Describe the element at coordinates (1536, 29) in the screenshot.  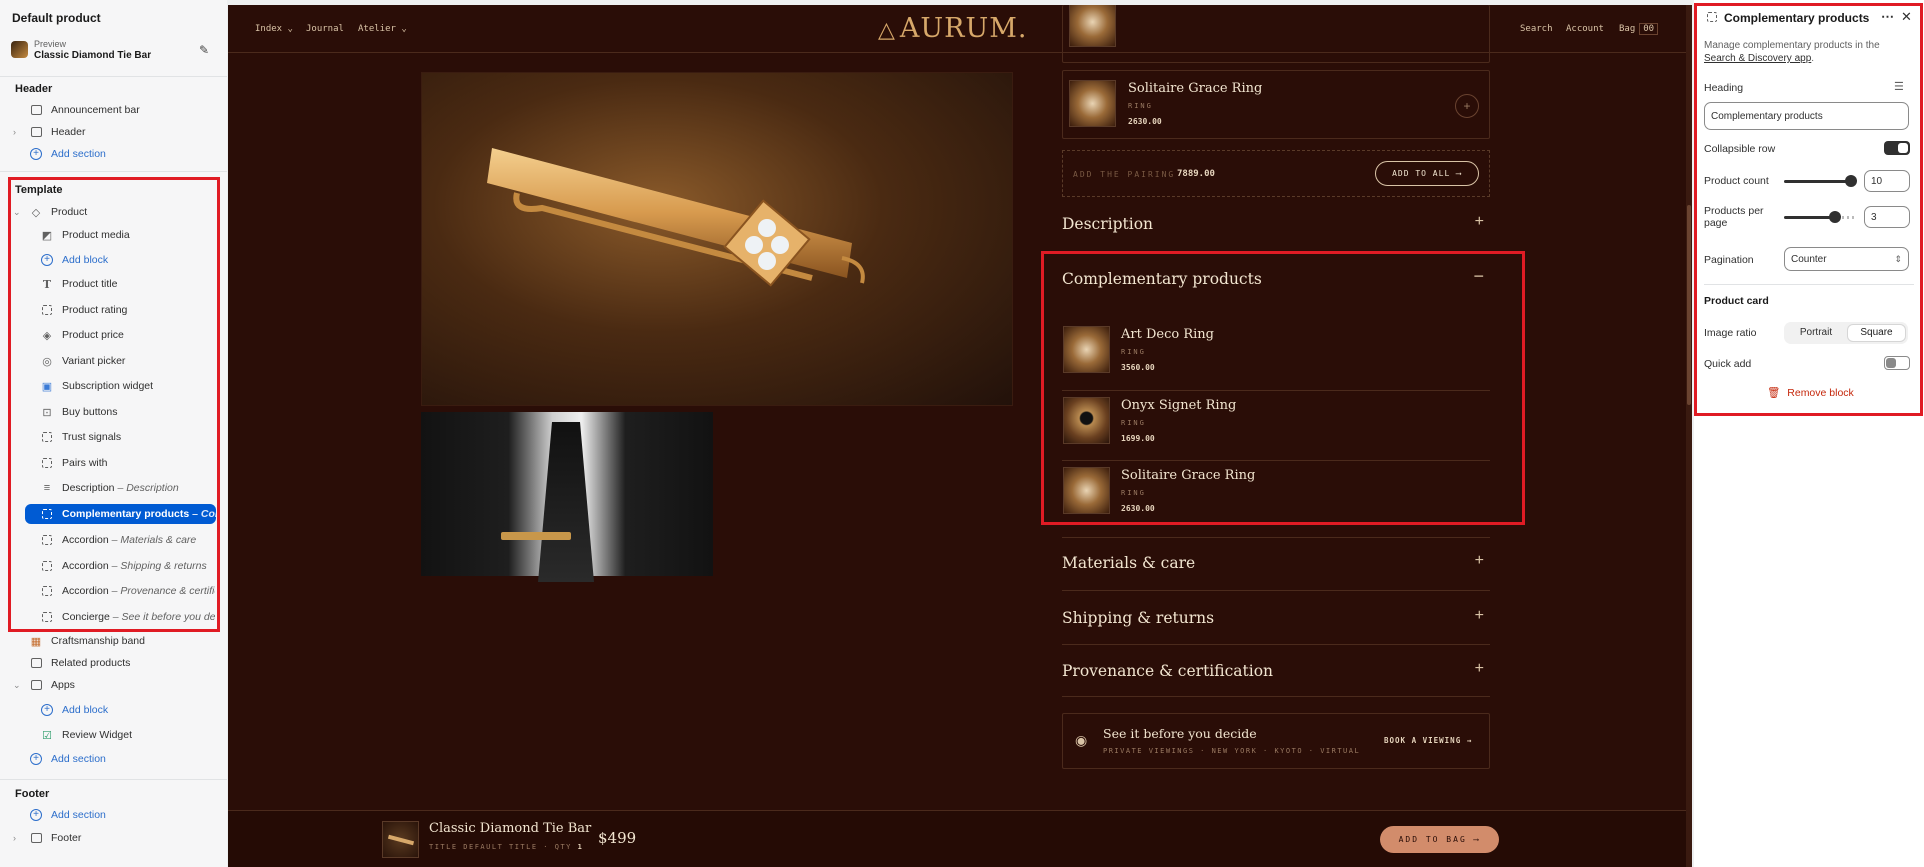
I see `nav-search: Search` at that location.